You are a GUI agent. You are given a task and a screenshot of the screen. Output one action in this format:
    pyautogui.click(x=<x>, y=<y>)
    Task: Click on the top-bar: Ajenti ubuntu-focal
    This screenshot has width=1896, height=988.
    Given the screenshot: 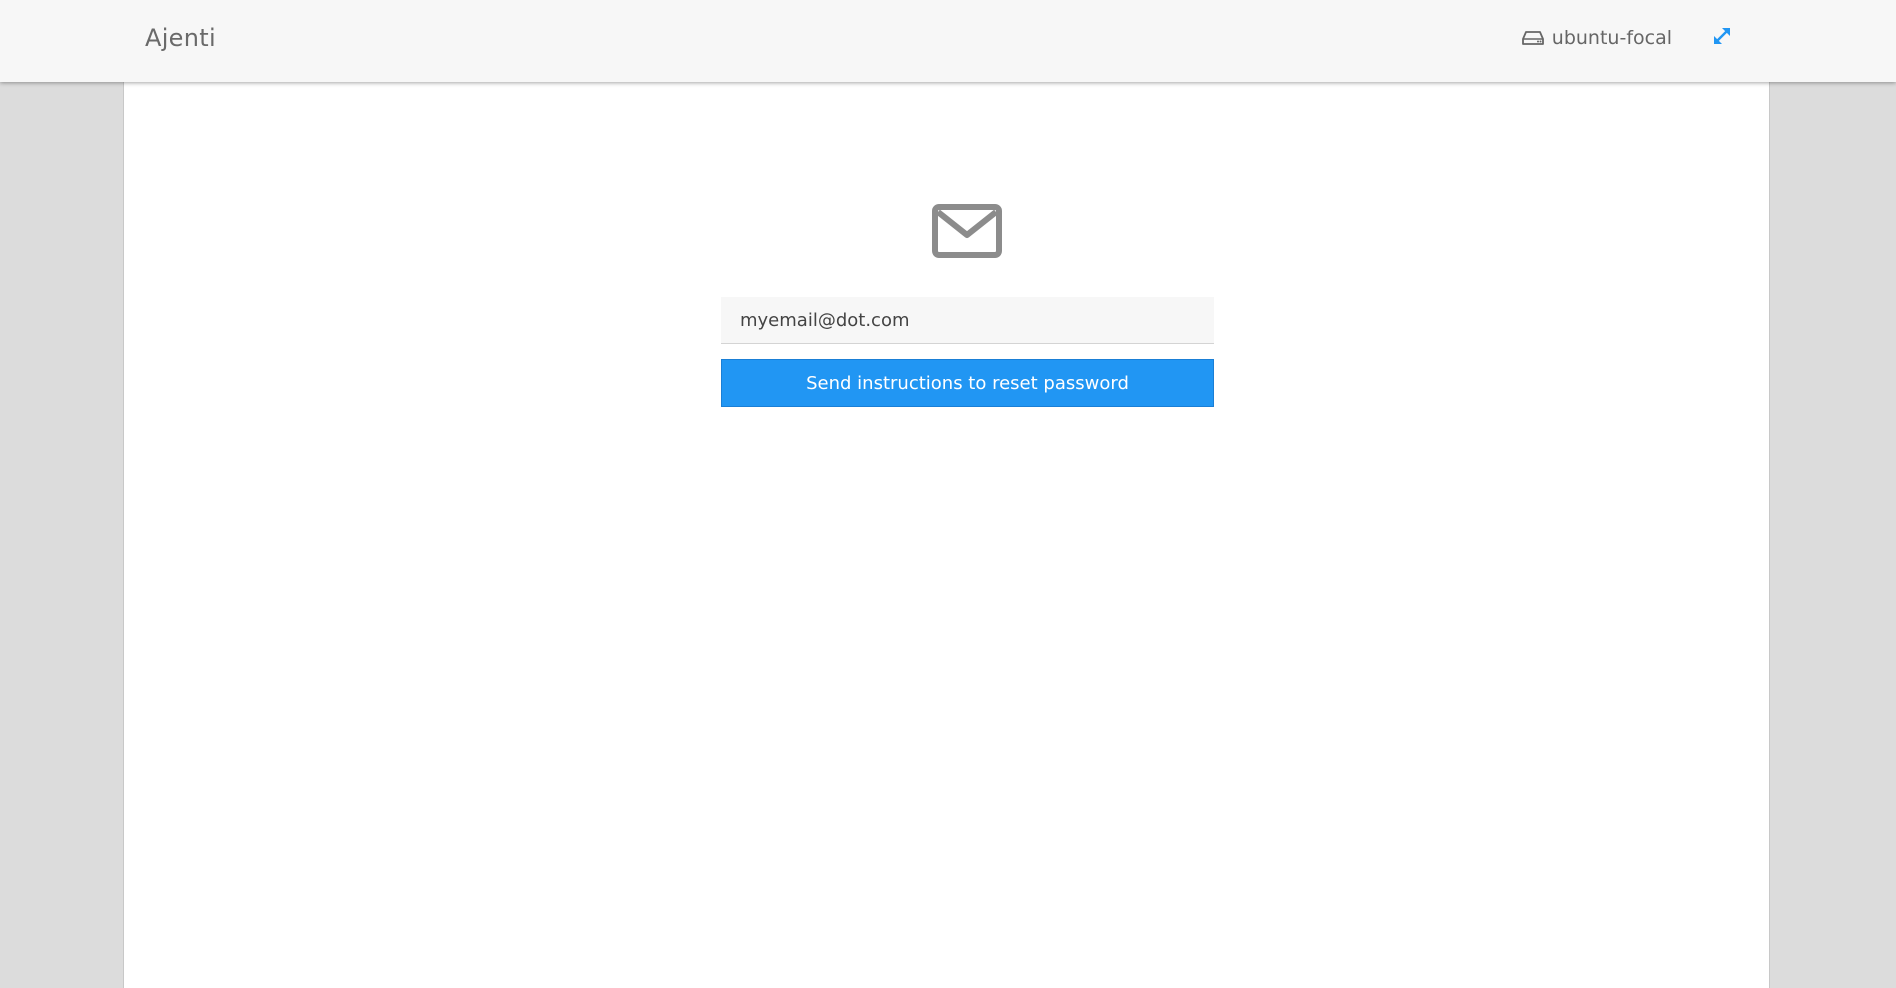 What is the action you would take?
    pyautogui.click(x=948, y=41)
    